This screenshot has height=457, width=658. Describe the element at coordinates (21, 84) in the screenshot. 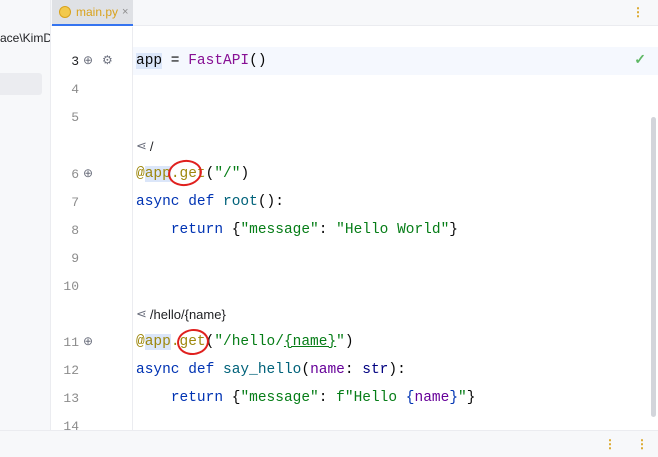

I see `project-tree-selection` at that location.